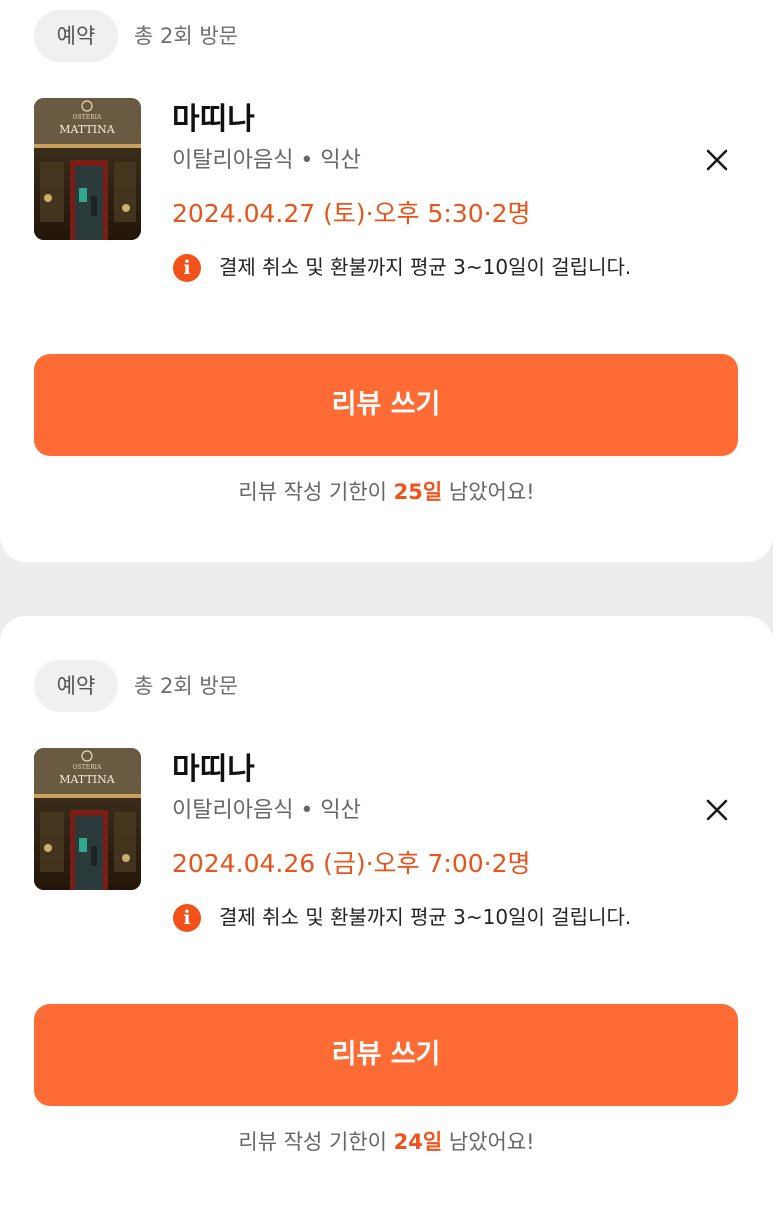 Image resolution: width=773 pixels, height=1216 pixels. I want to click on reservation-datetime: 2024.04.27 (토)·오후 5:30·2명, so click(351, 213).